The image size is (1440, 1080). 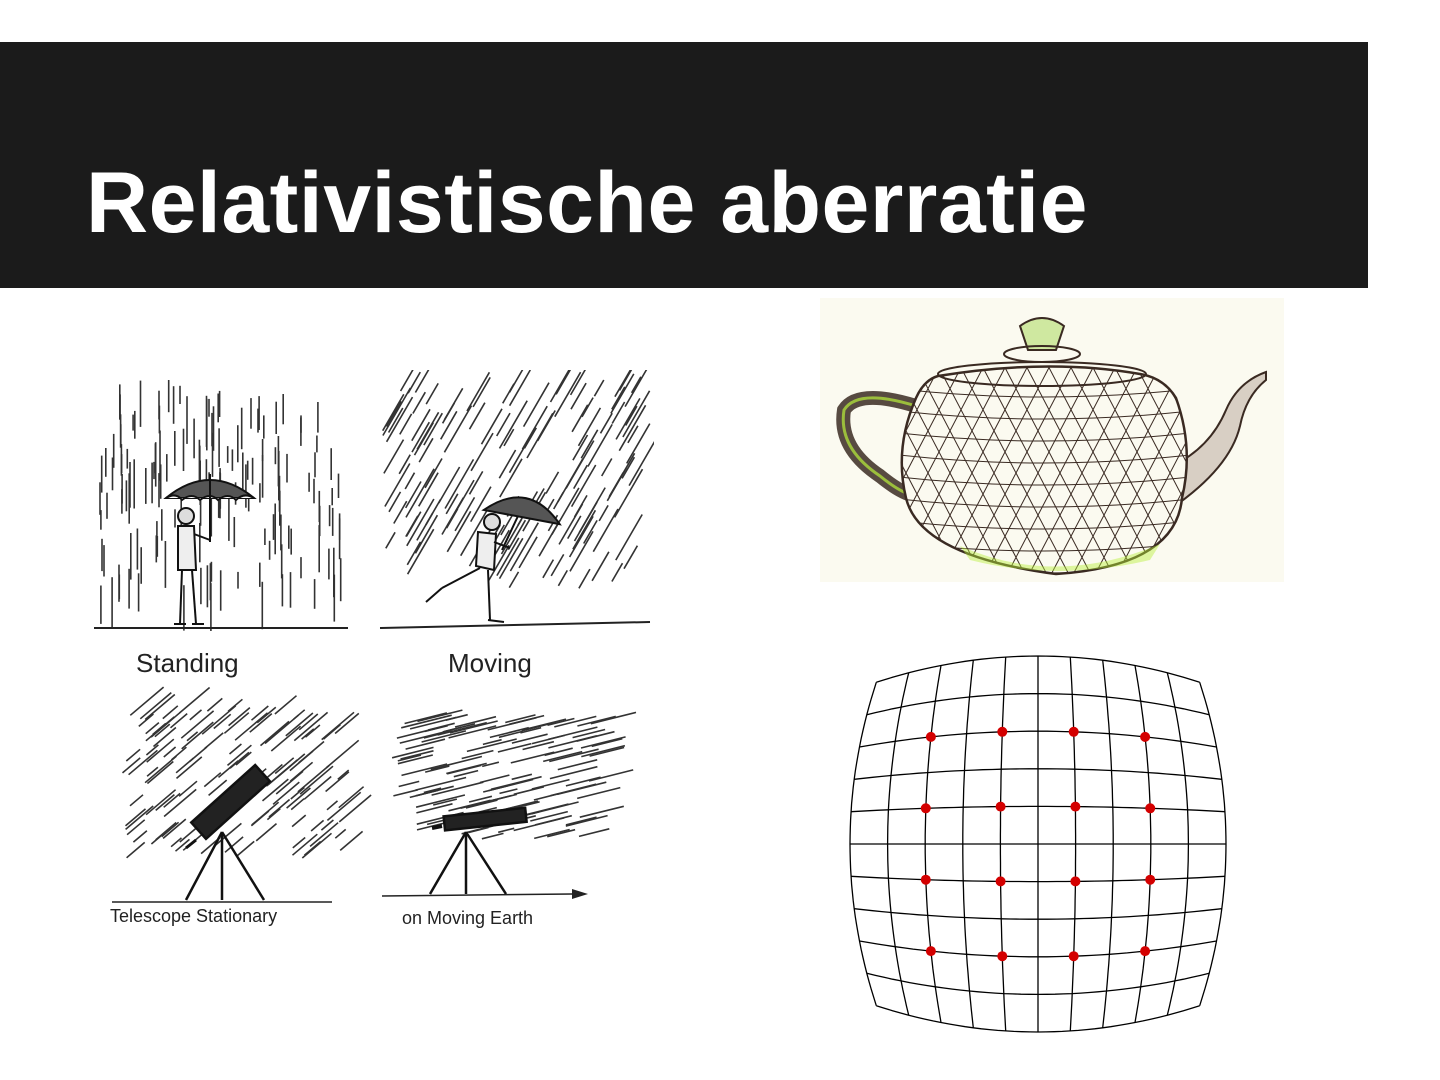 I want to click on teapot-wireframe-drawing, so click(x=1051, y=446).